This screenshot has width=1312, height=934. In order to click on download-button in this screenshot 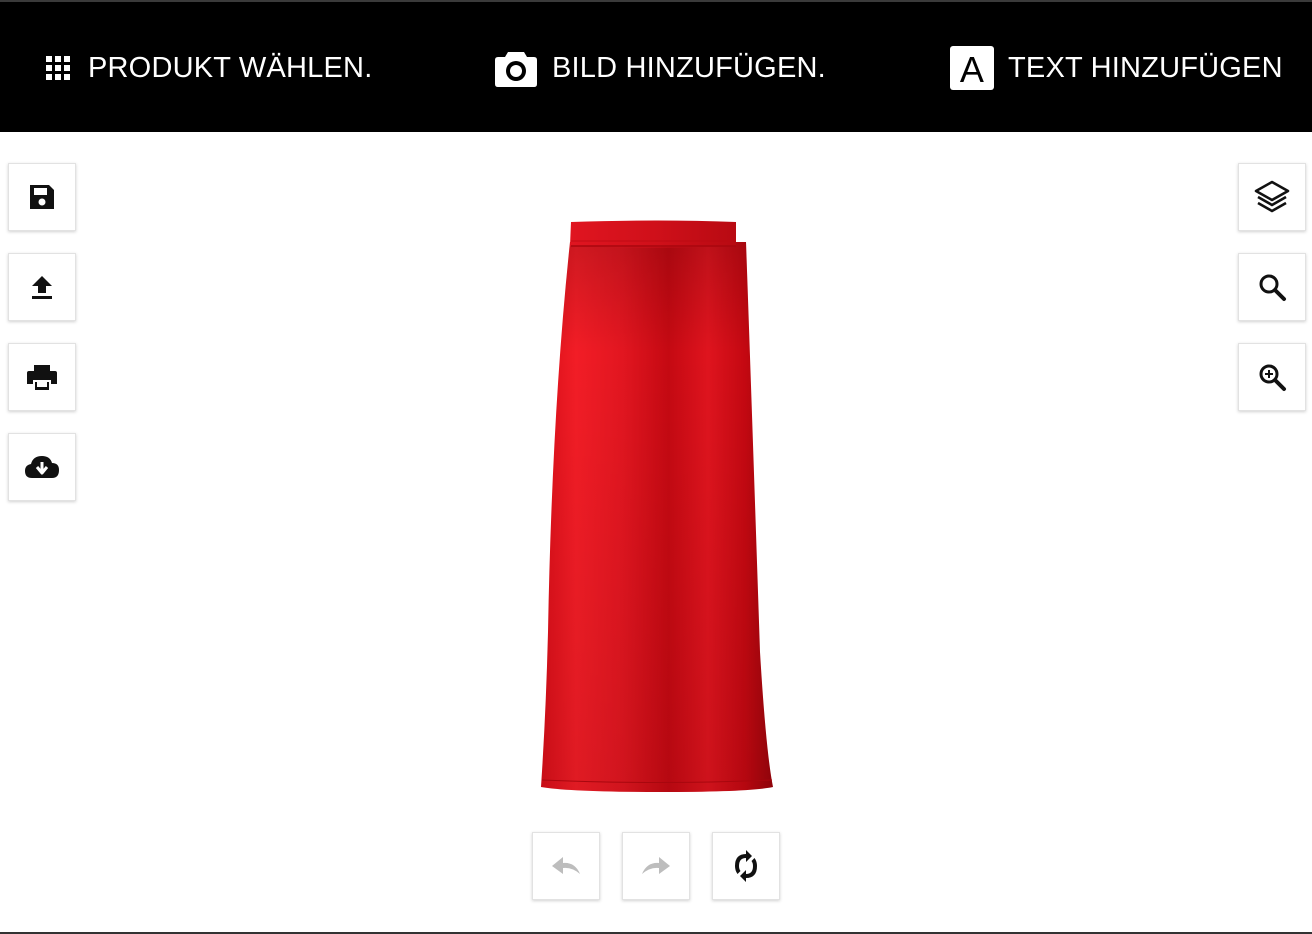, I will do `click(42, 467)`.